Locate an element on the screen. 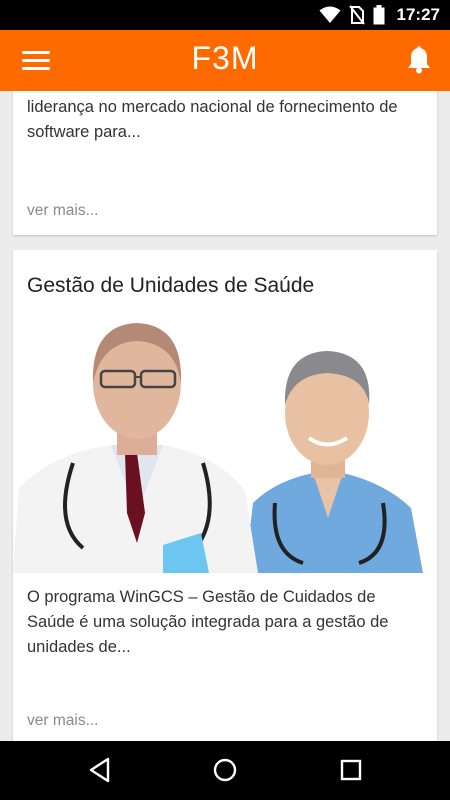 This screenshot has width=450, height=800. battery-icon is located at coordinates (379, 15).